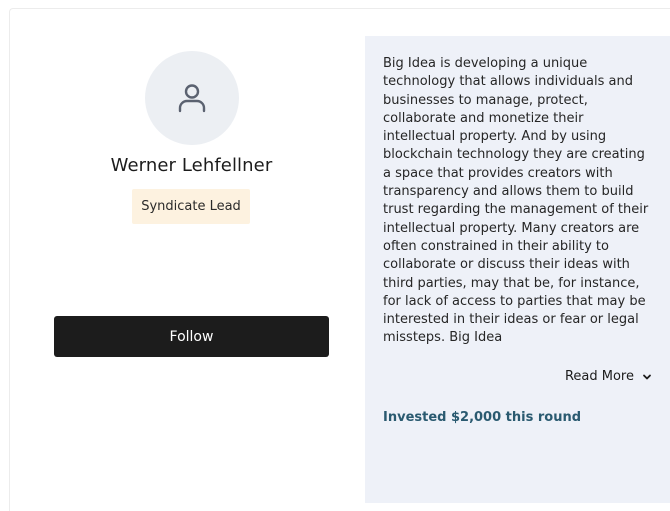 Image resolution: width=670 pixels, height=511 pixels. What do you see at coordinates (482, 417) in the screenshot?
I see `invested-amount: Invested $2,000 this round` at bounding box center [482, 417].